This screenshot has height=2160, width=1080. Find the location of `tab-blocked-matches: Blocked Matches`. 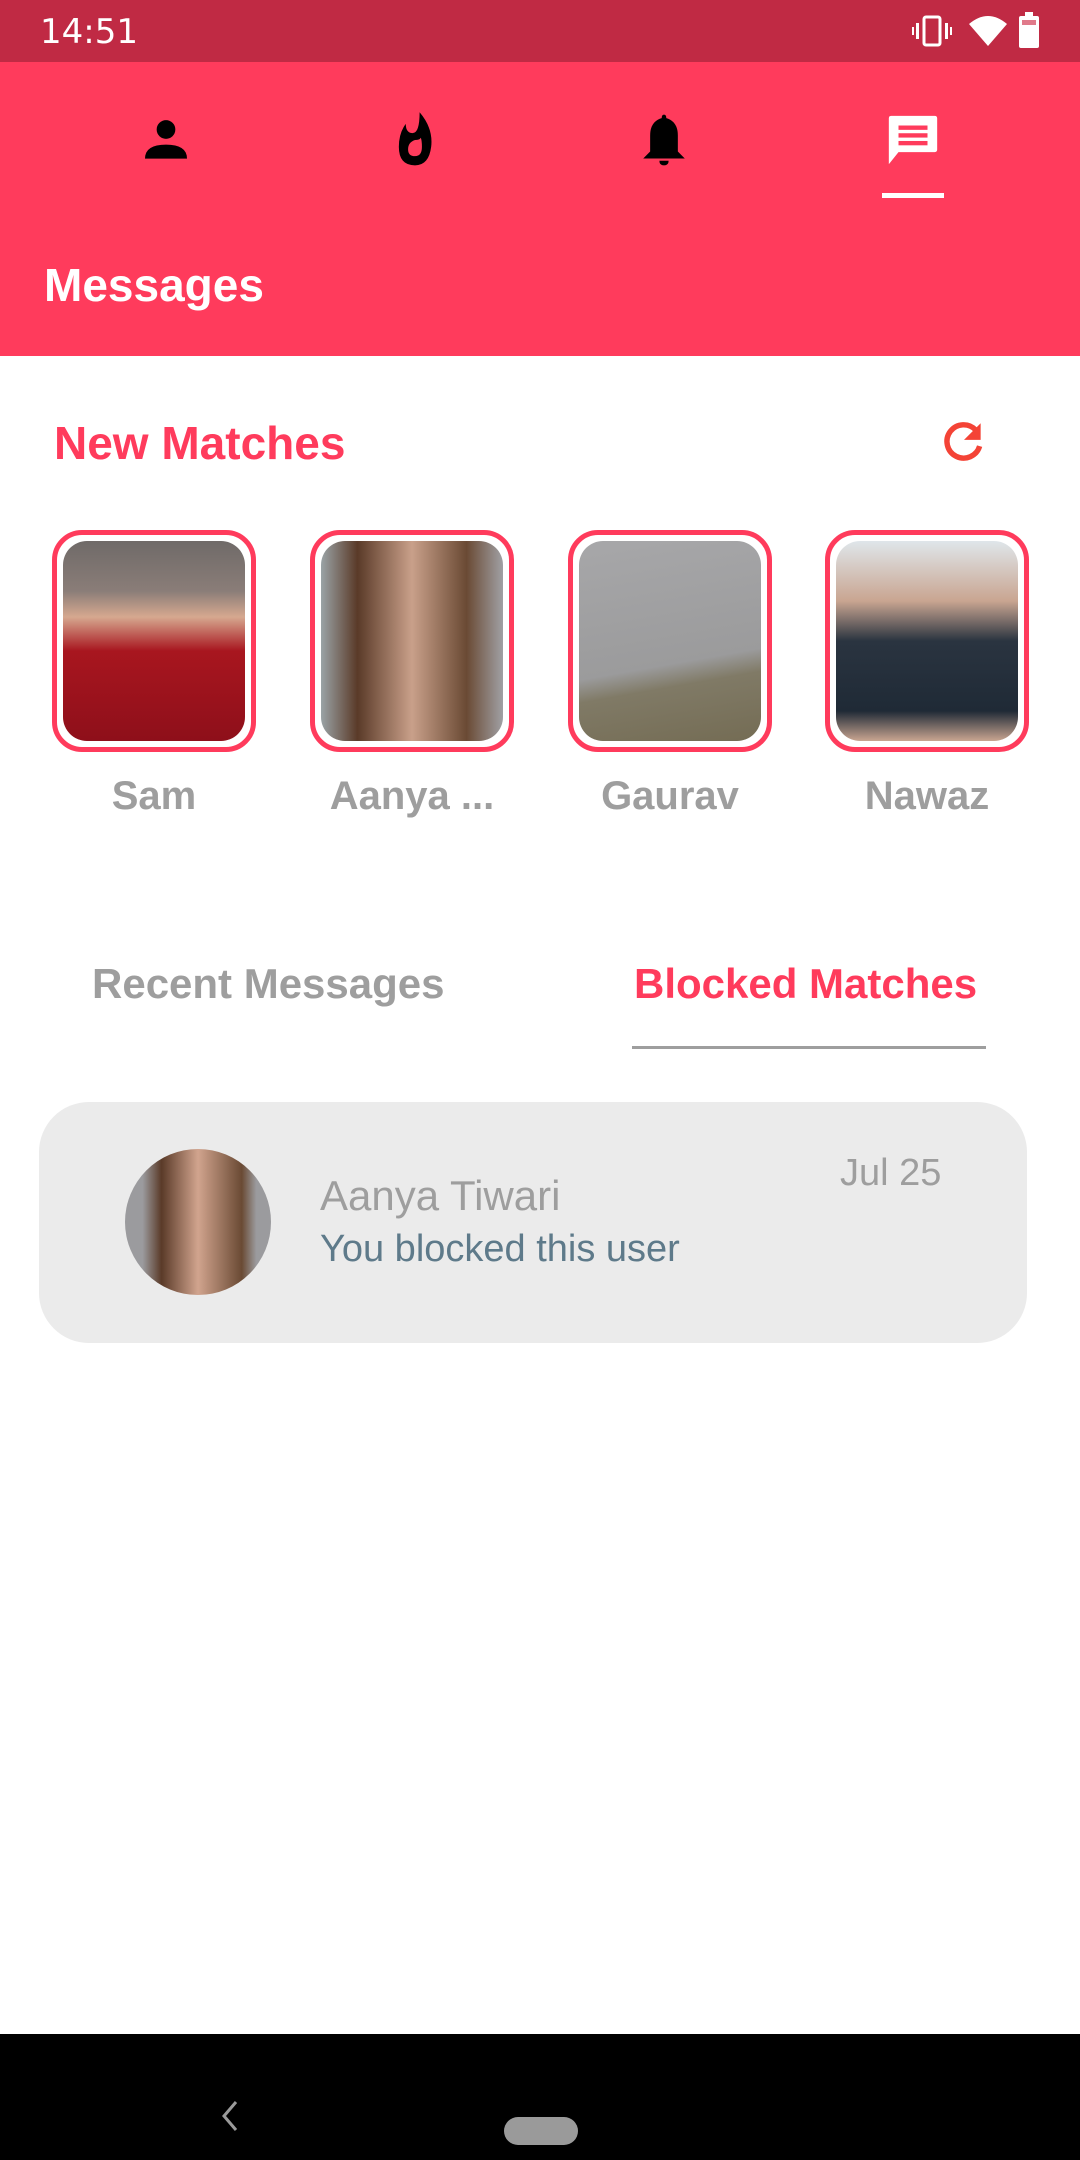

tab-blocked-matches: Blocked Matches is located at coordinates (805, 984).